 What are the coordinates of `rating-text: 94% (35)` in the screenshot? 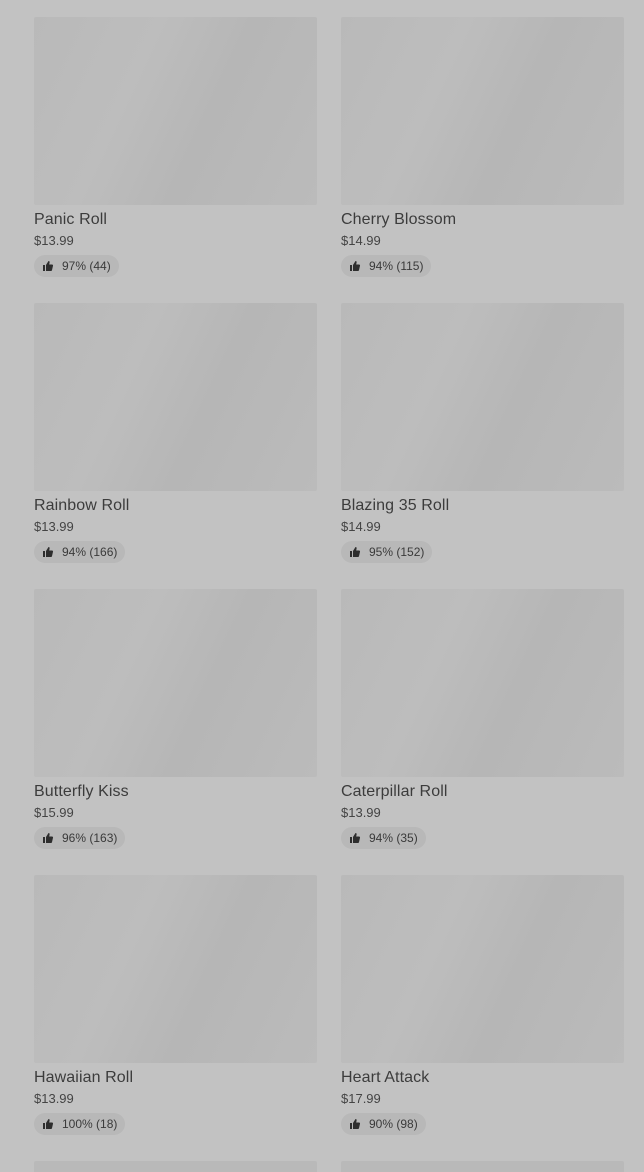 It's located at (393, 838).